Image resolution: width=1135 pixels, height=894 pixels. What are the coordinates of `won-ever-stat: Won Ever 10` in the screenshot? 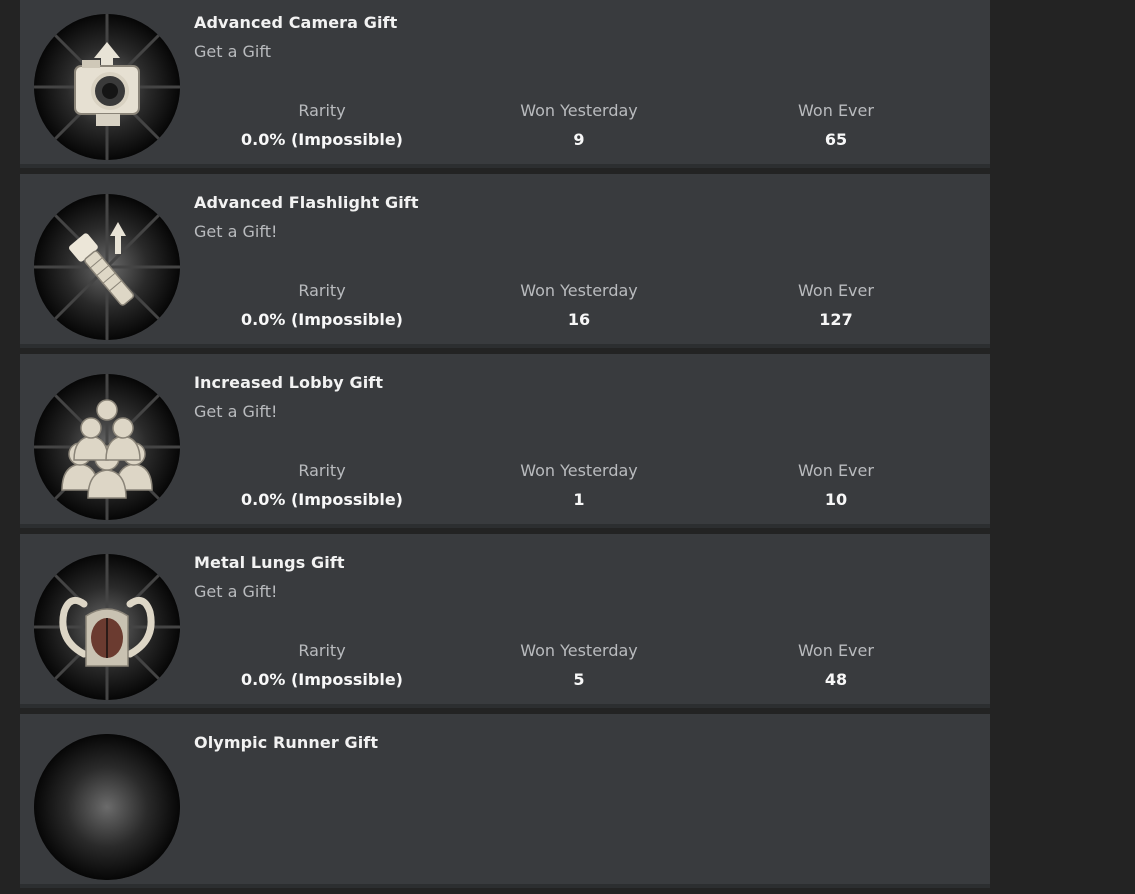 It's located at (836, 485).